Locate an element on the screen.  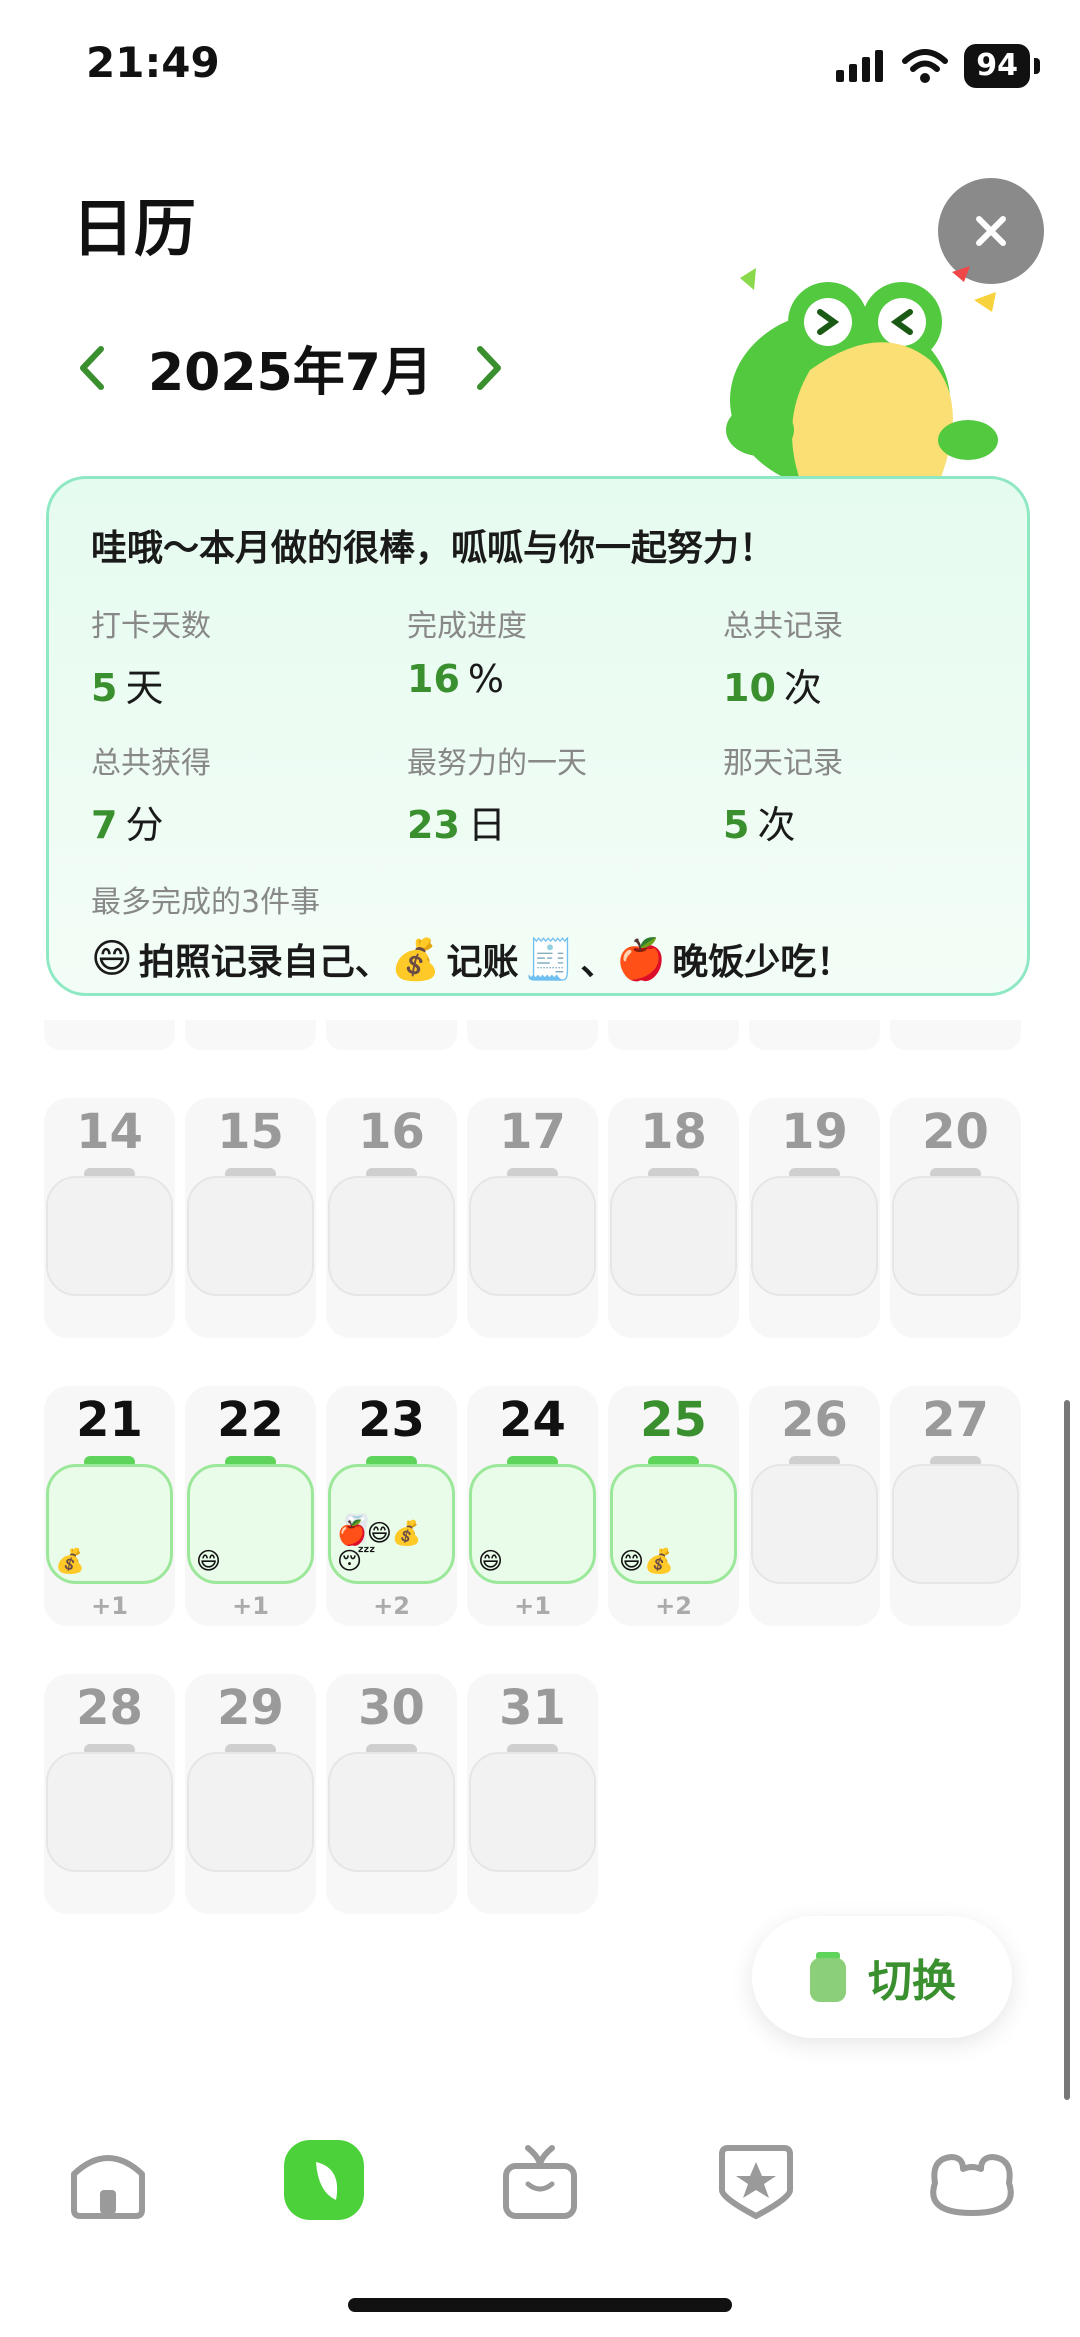
nav-calendar-active is located at coordinates (324, 2180).